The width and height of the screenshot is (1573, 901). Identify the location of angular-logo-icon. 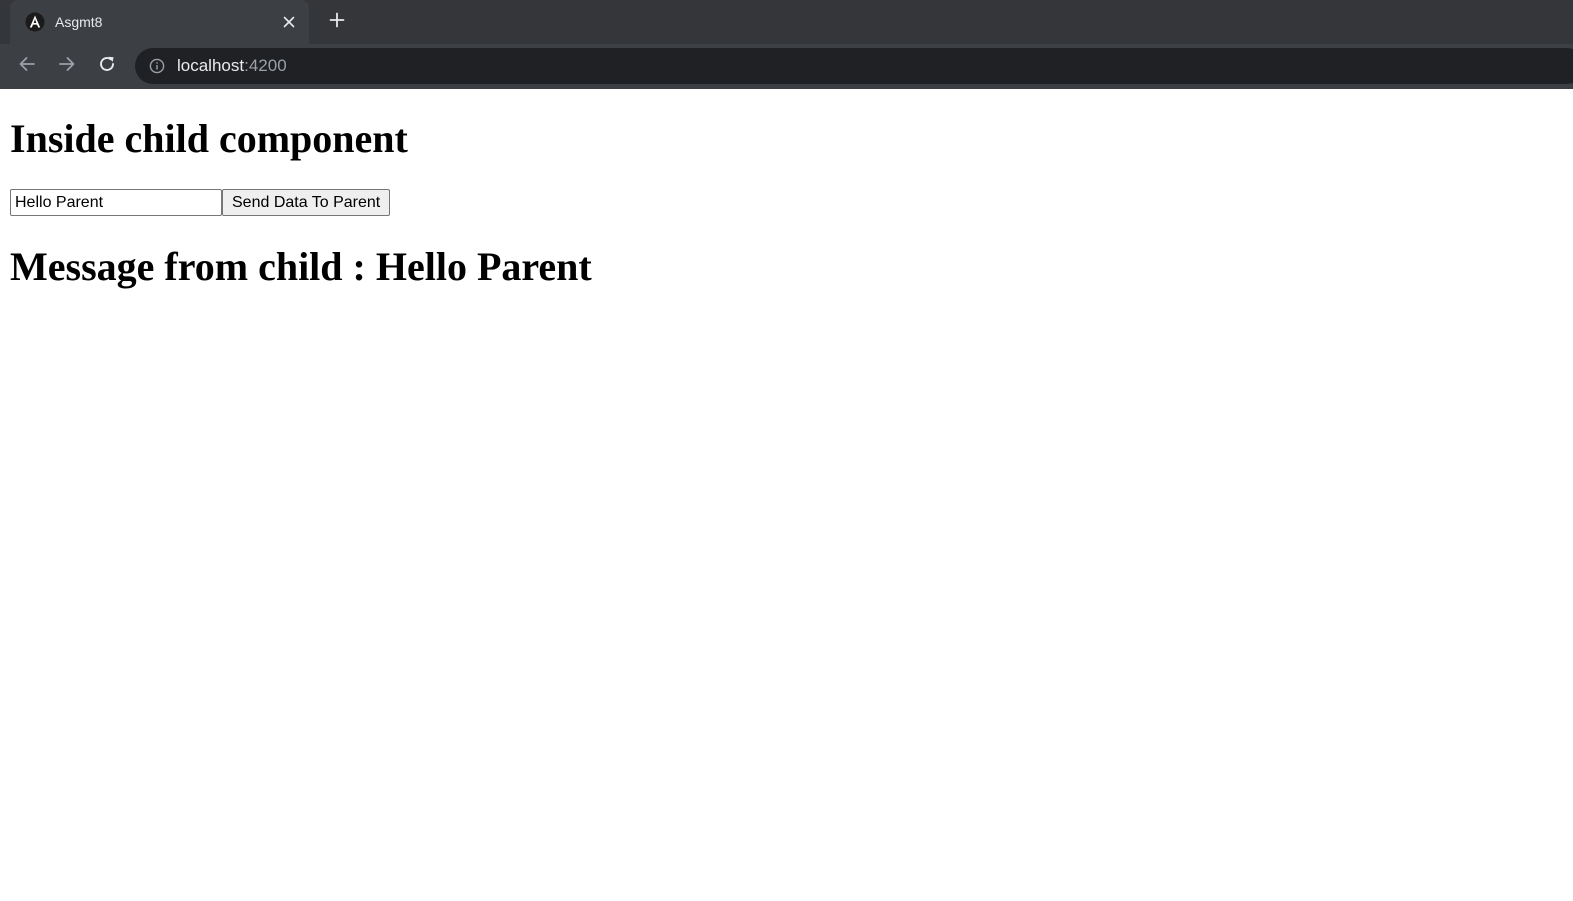
(35, 22).